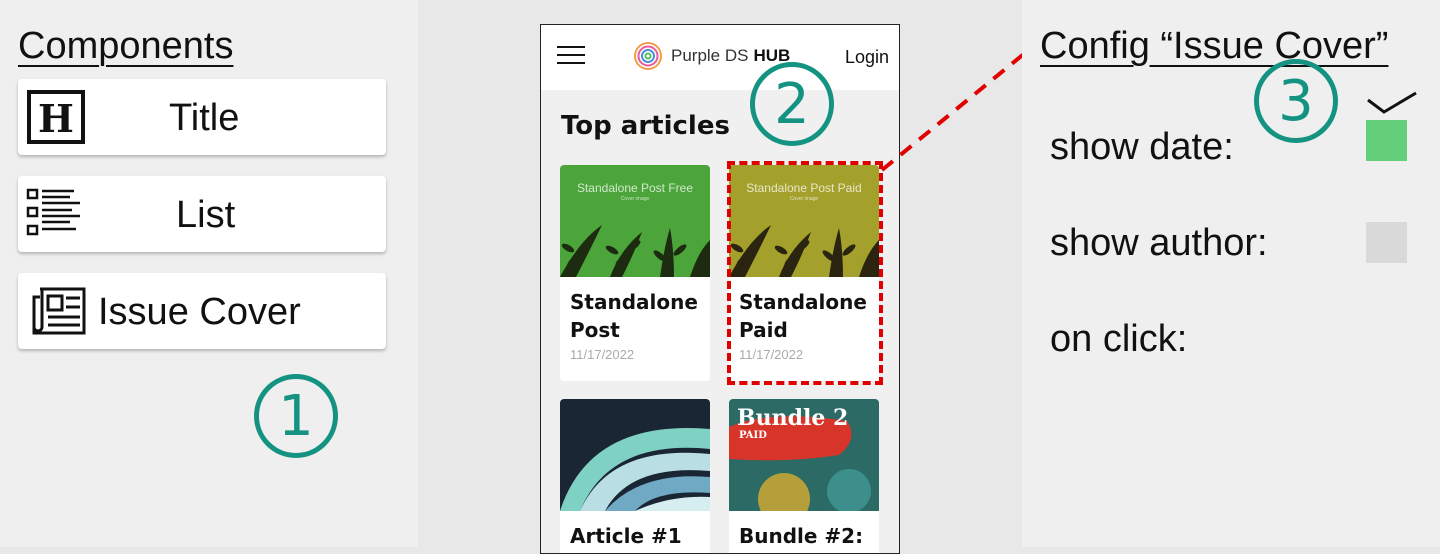 The image size is (1440, 554). Describe the element at coordinates (126, 46) in the screenshot. I see `components-heading: Components` at that location.